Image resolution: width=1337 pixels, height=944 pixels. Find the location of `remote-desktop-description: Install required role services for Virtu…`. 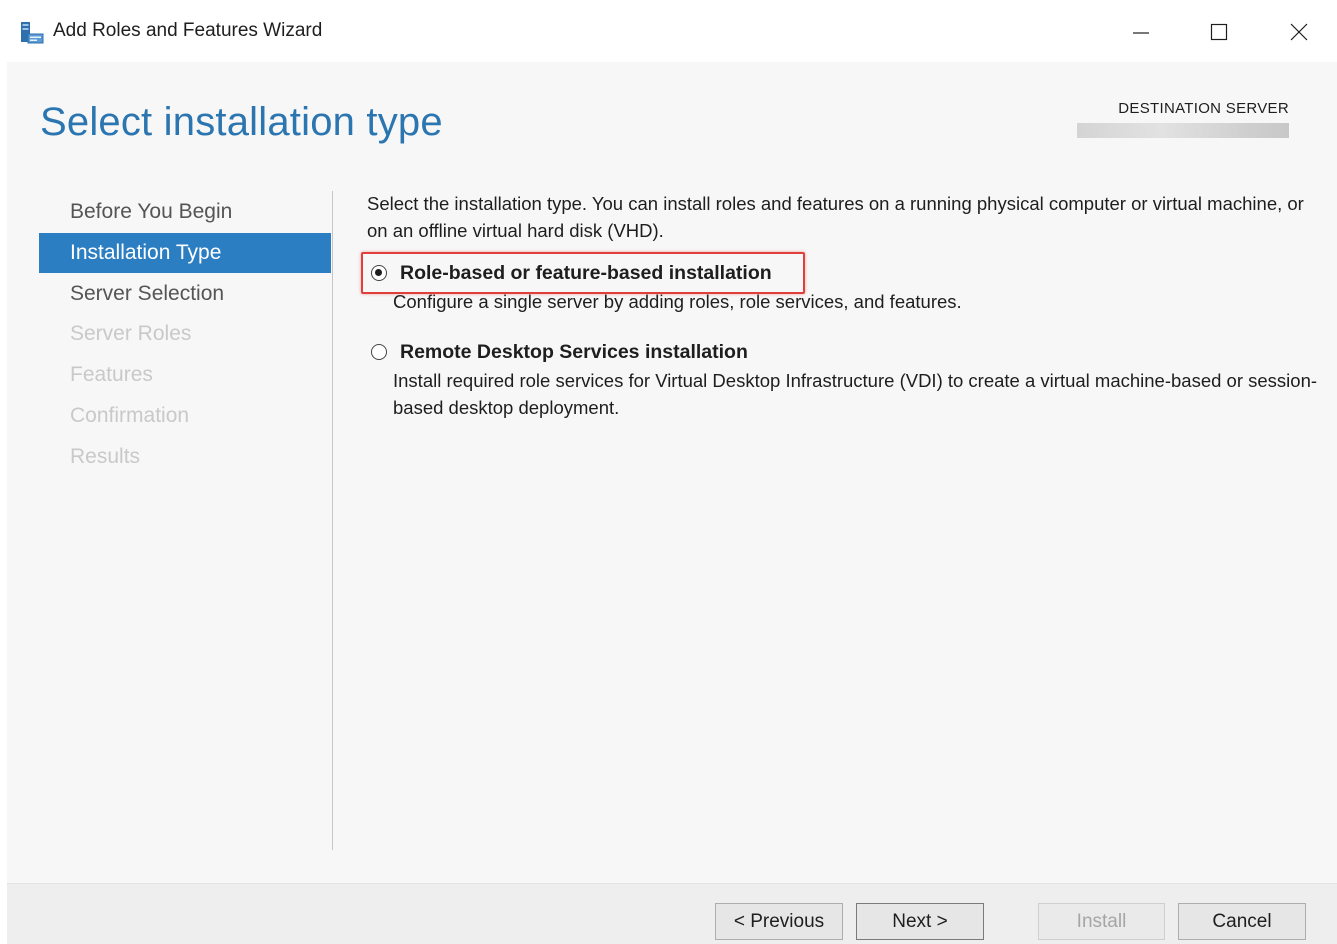

remote-desktop-description: Install required role services for Virtu… is located at coordinates (855, 394).